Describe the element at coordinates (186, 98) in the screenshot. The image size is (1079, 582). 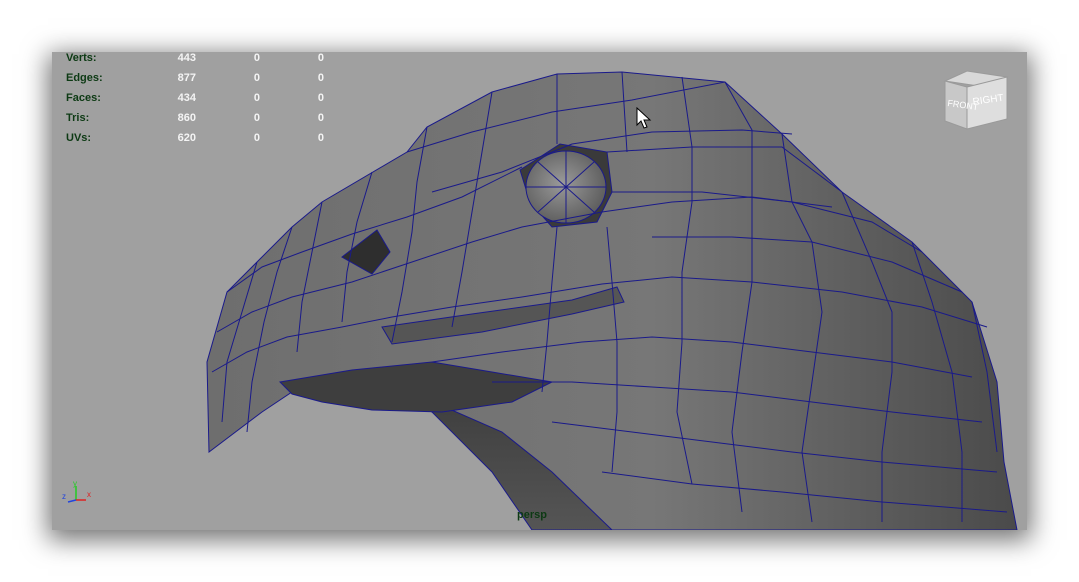
I see `hud-value: 434` at that location.